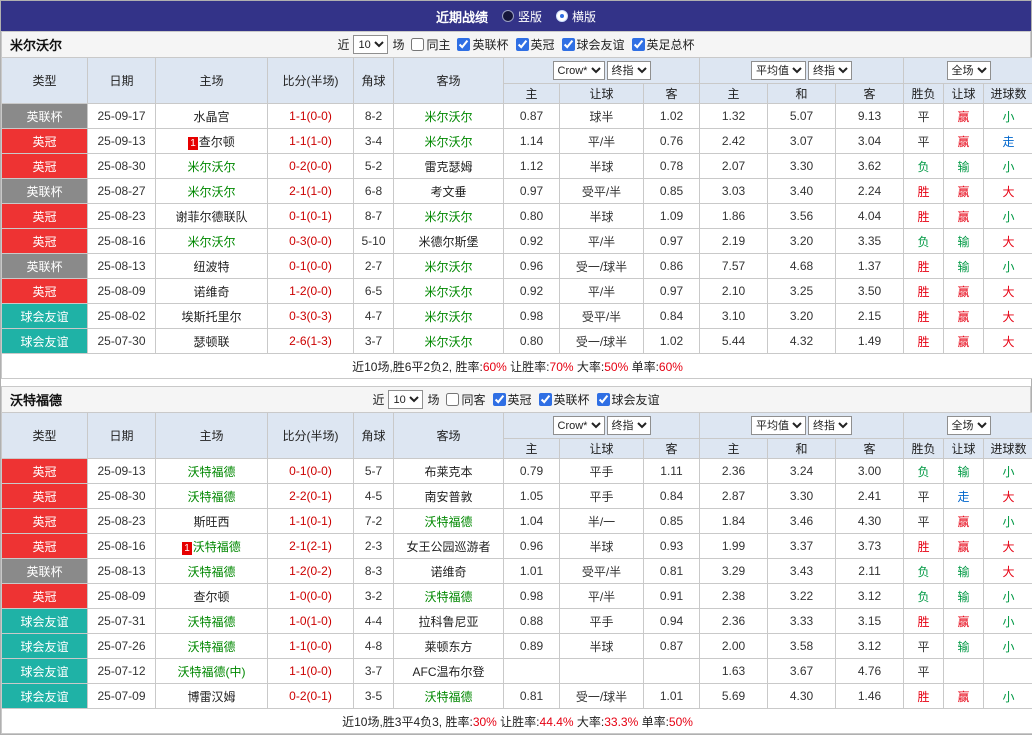  What do you see at coordinates (473, 400) in the screenshot?
I see `checkbox-label: 同客` at bounding box center [473, 400].